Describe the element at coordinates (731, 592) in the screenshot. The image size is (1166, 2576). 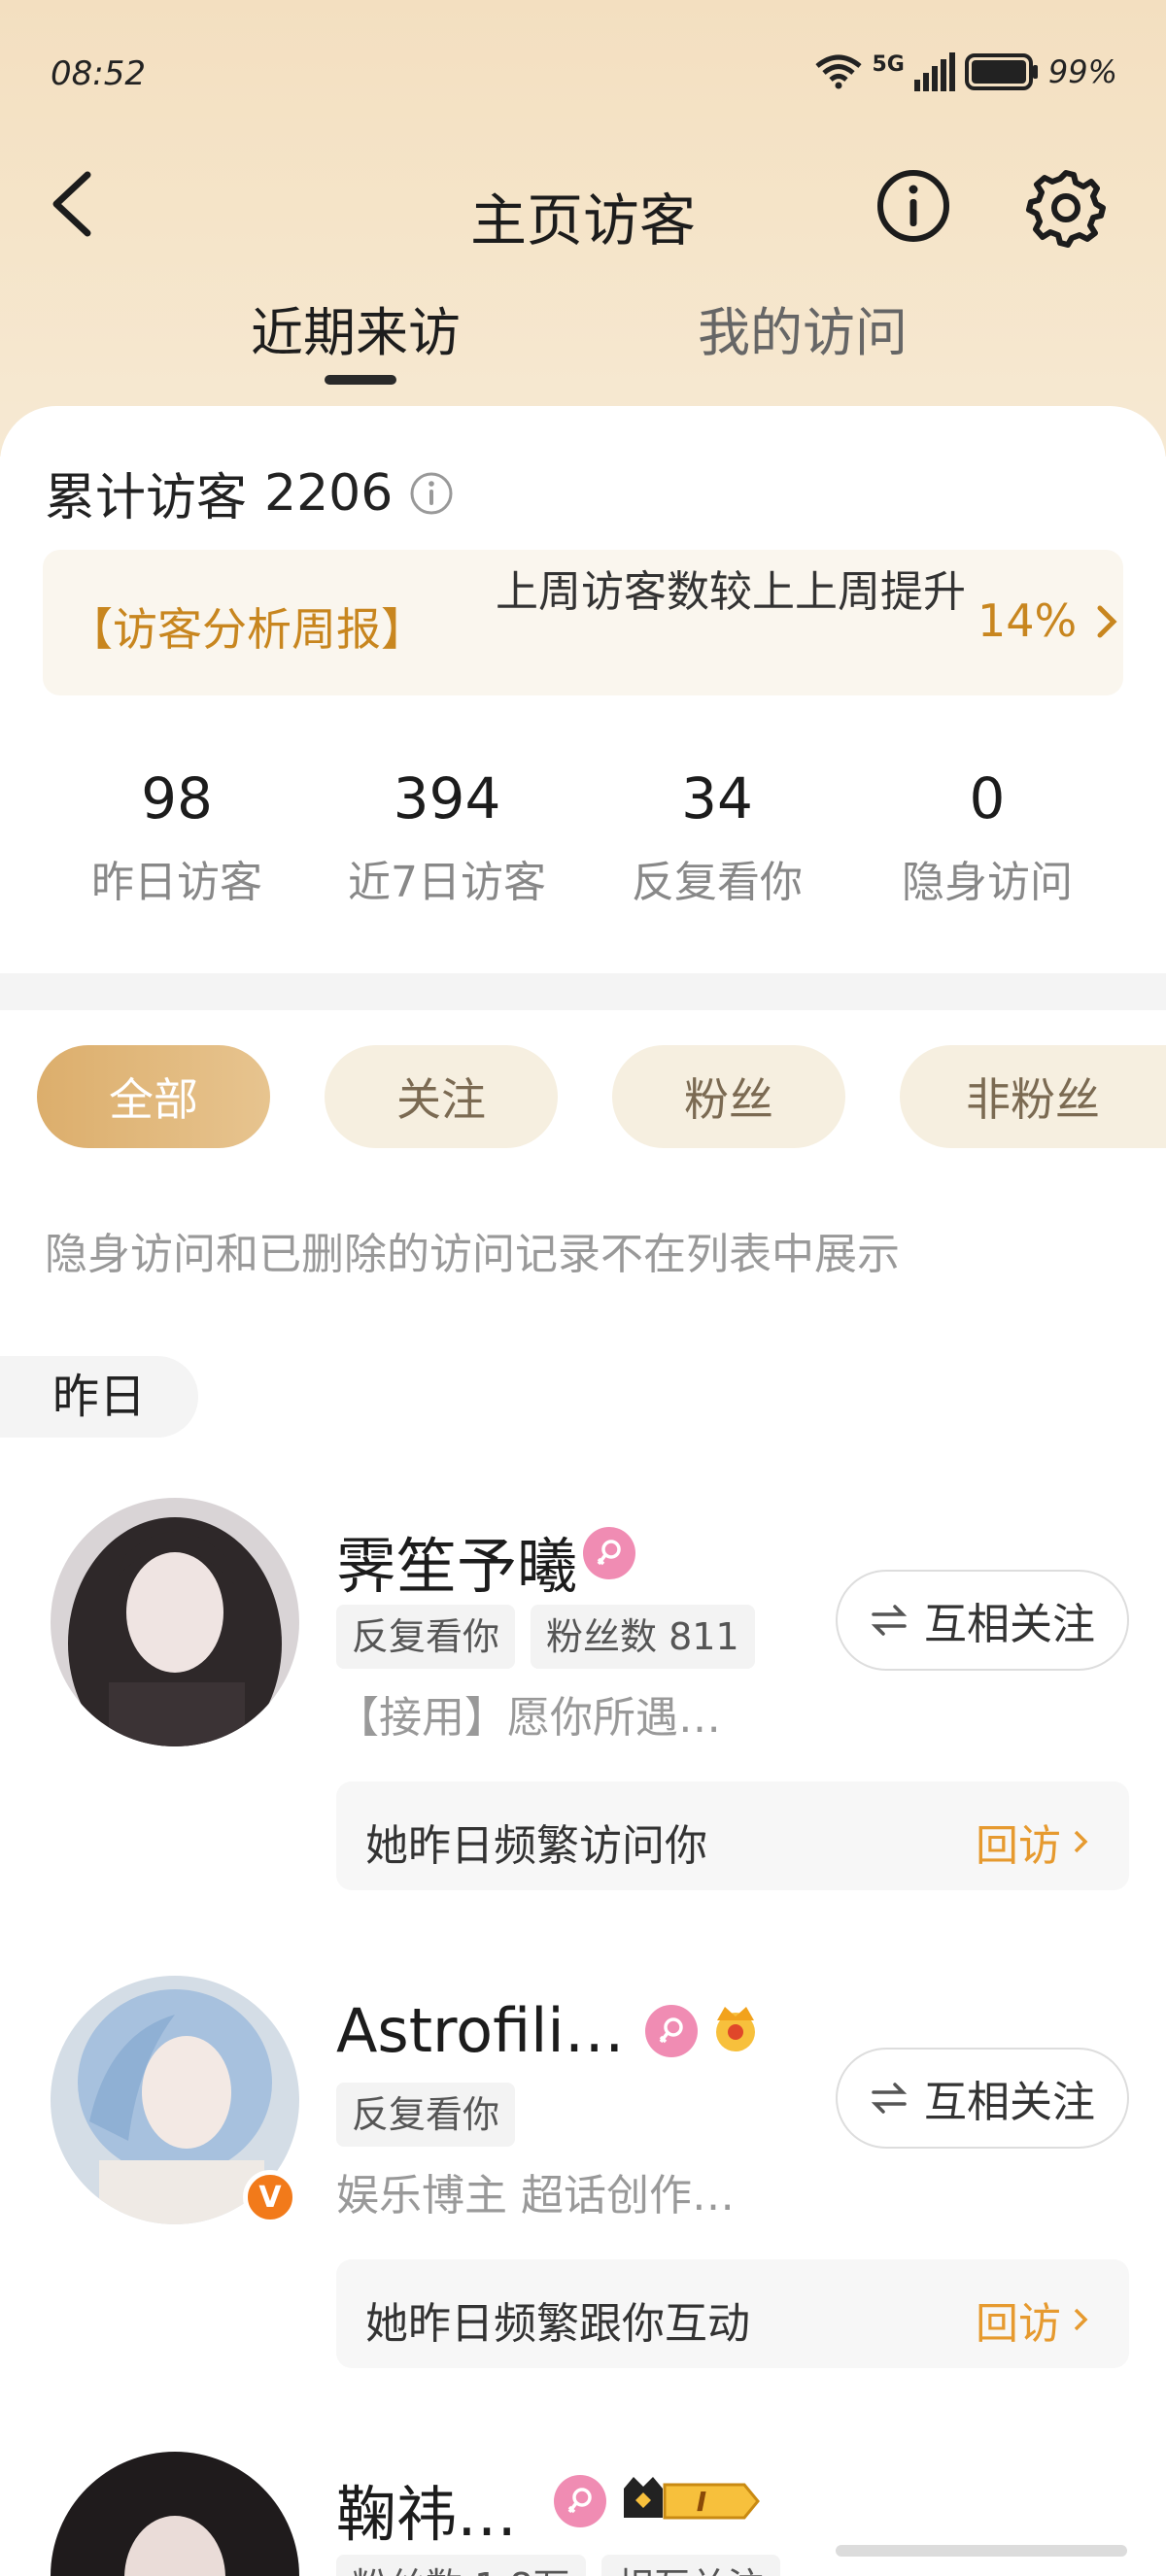
I see `weekly-report-text: 上周访客数较上上周提升` at that location.